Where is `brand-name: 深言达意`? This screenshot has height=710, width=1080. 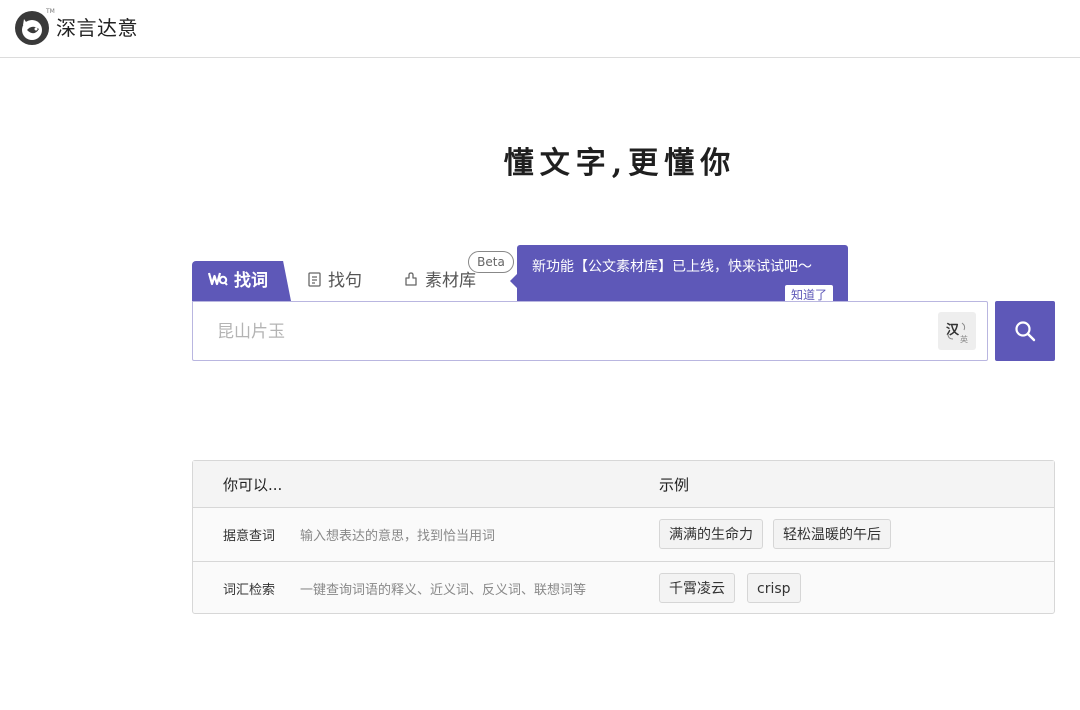 brand-name: 深言达意 is located at coordinates (97, 28).